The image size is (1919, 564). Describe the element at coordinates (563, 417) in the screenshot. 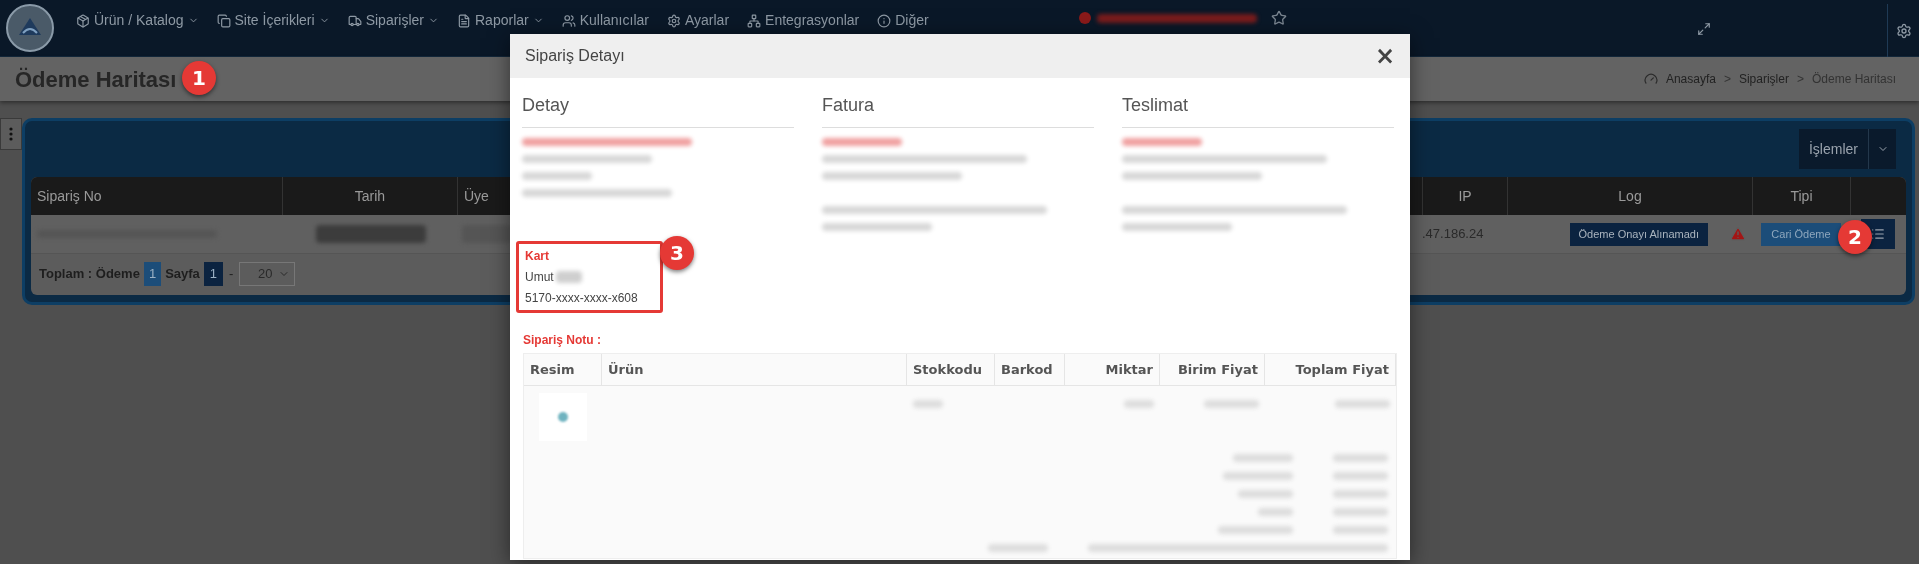

I see `product-thumbnail` at that location.